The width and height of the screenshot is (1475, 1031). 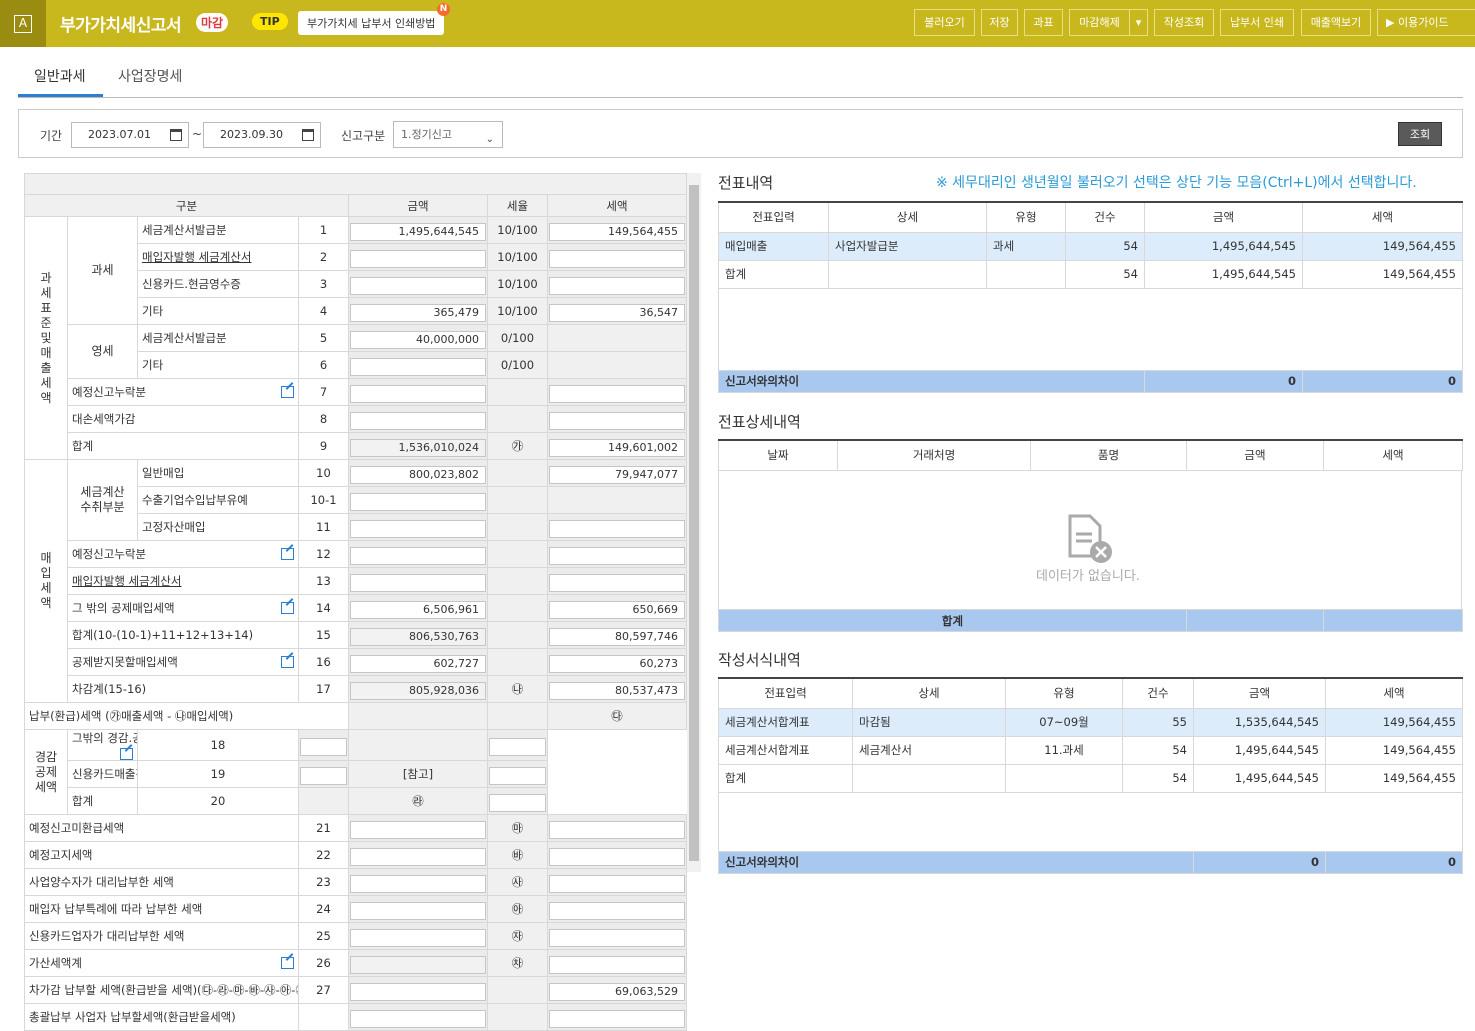 I want to click on amount-input: 1,495,644,545, so click(x=418, y=232).